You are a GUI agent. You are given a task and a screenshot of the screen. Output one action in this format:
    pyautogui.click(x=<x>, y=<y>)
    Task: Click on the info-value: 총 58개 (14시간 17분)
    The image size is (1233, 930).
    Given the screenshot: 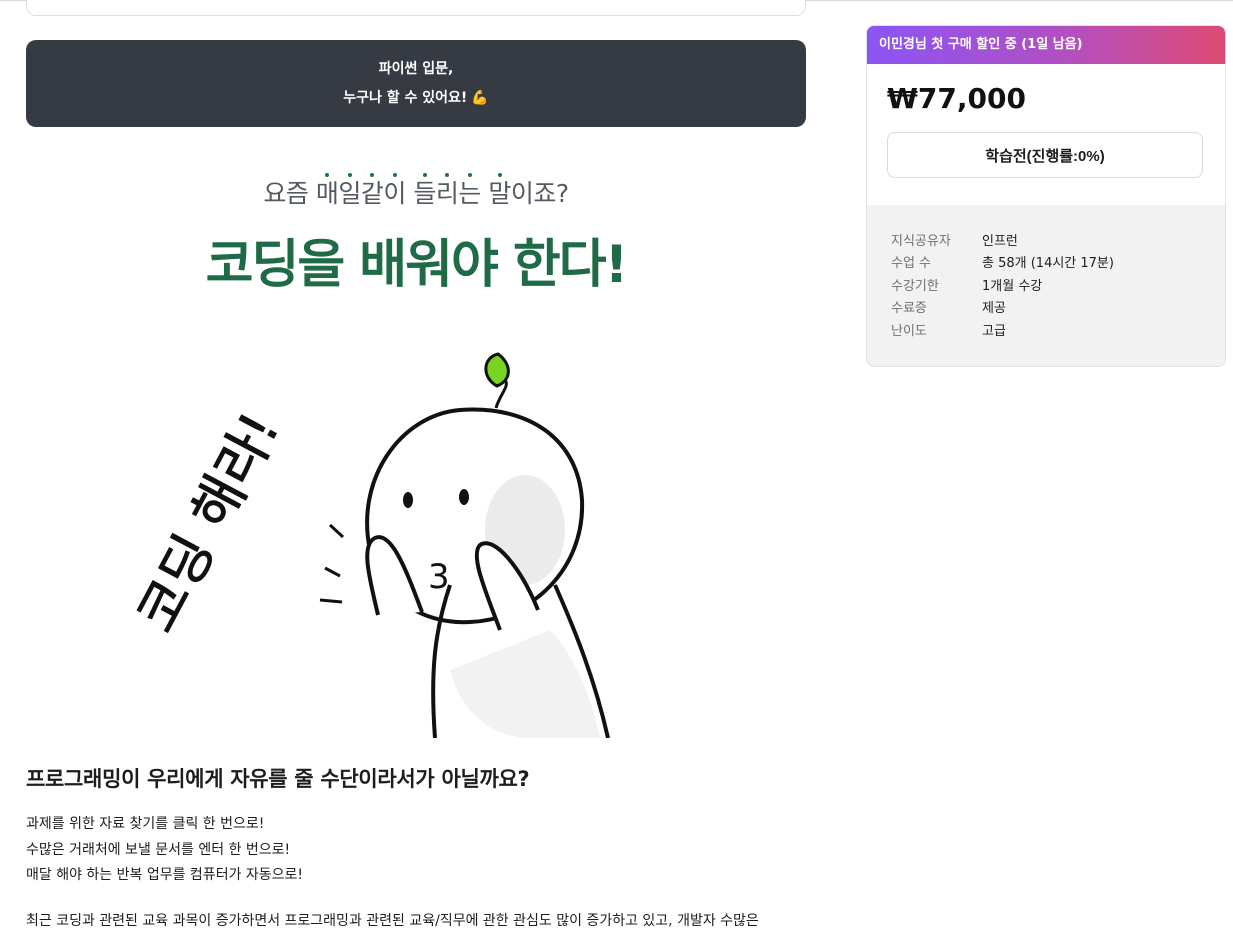 What is the action you would take?
    pyautogui.click(x=1048, y=264)
    